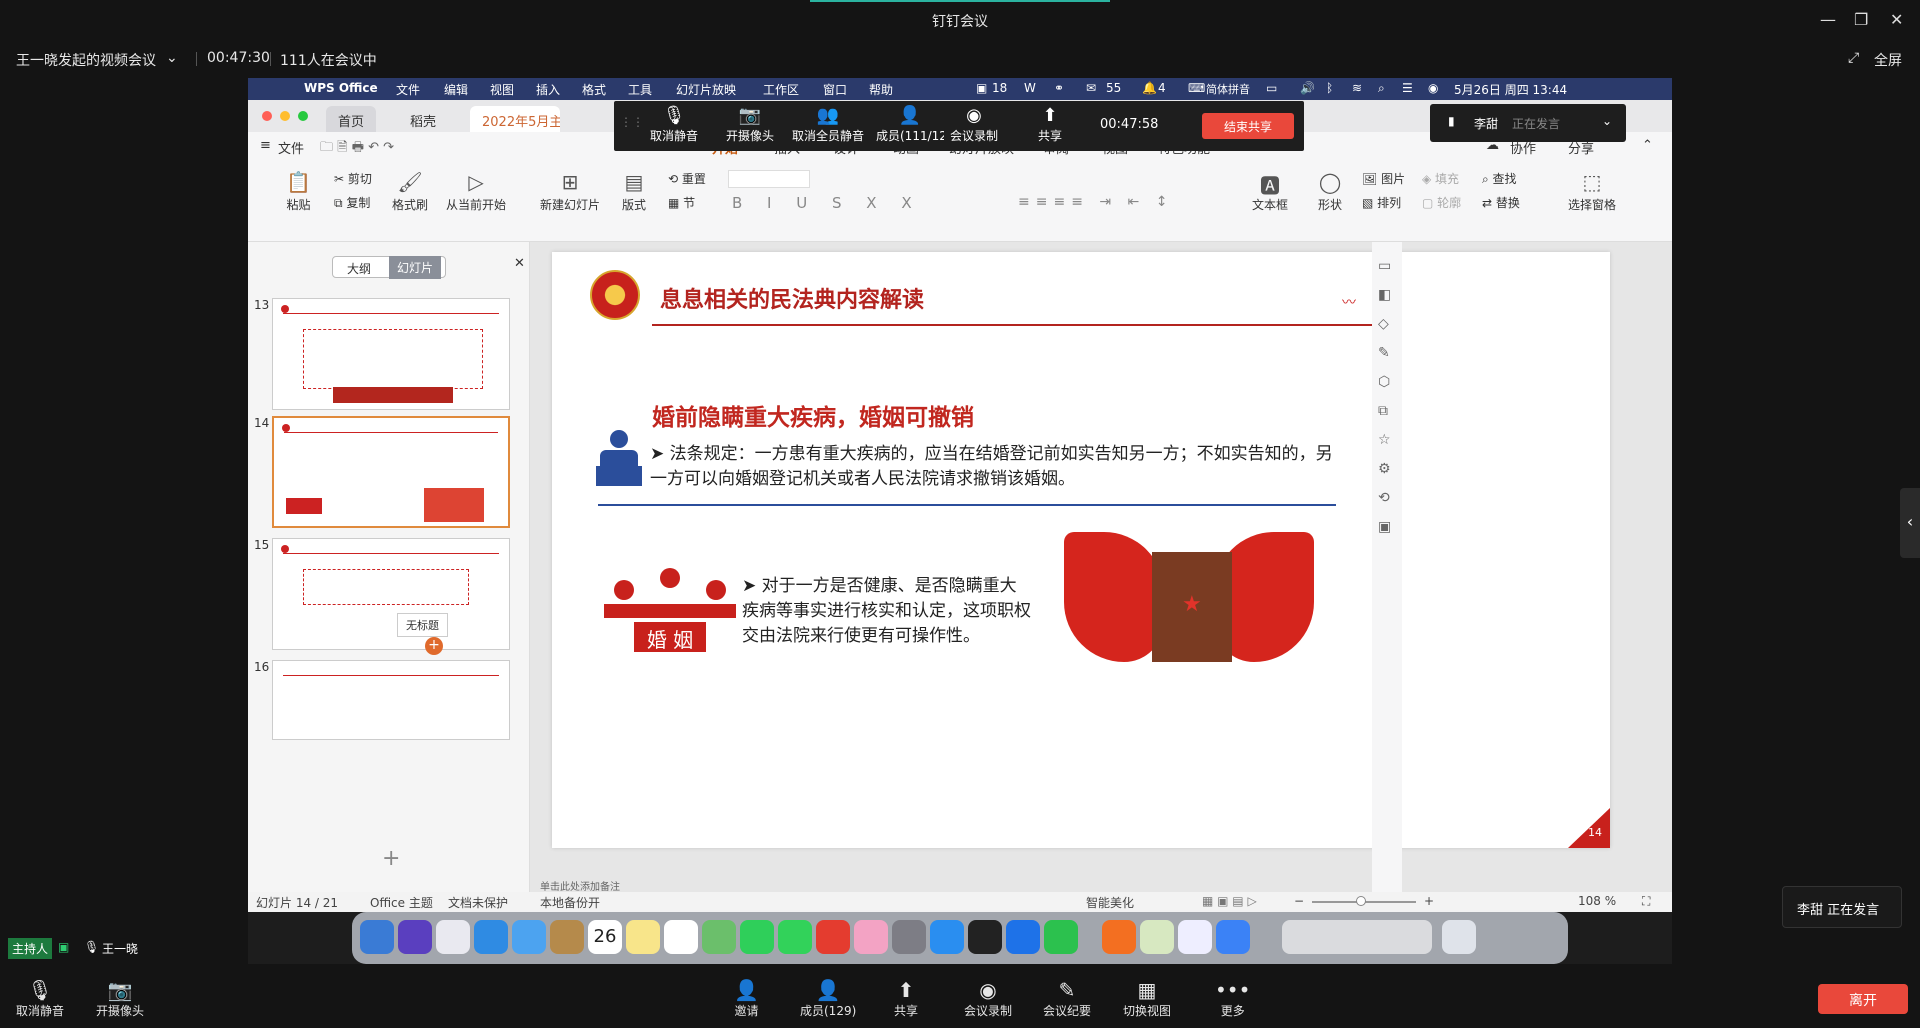 The image size is (1920, 1028). What do you see at coordinates (1407, 88) in the screenshot?
I see `control-center-icon: ☰` at bounding box center [1407, 88].